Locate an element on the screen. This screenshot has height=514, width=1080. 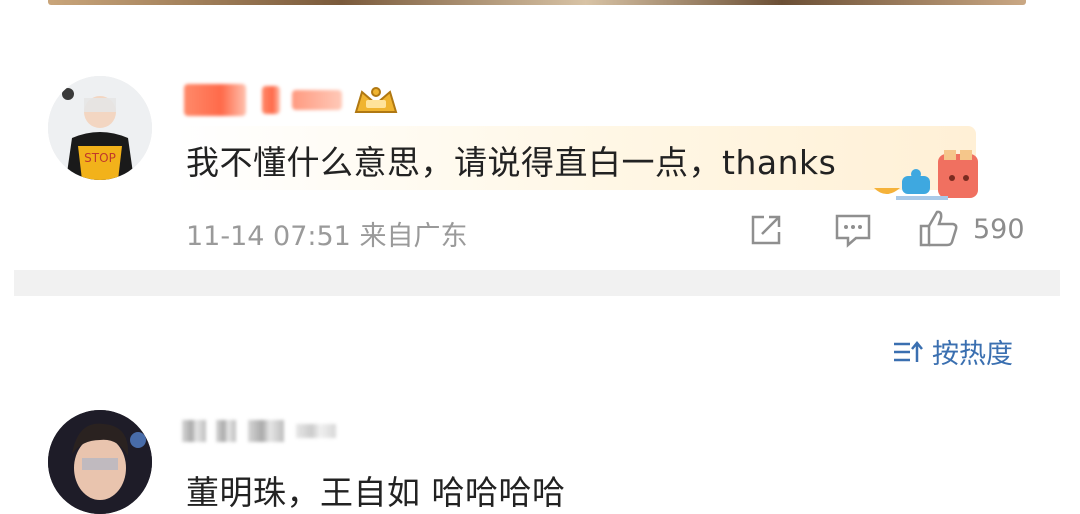
avatar: STOP is located at coordinates (100, 128).